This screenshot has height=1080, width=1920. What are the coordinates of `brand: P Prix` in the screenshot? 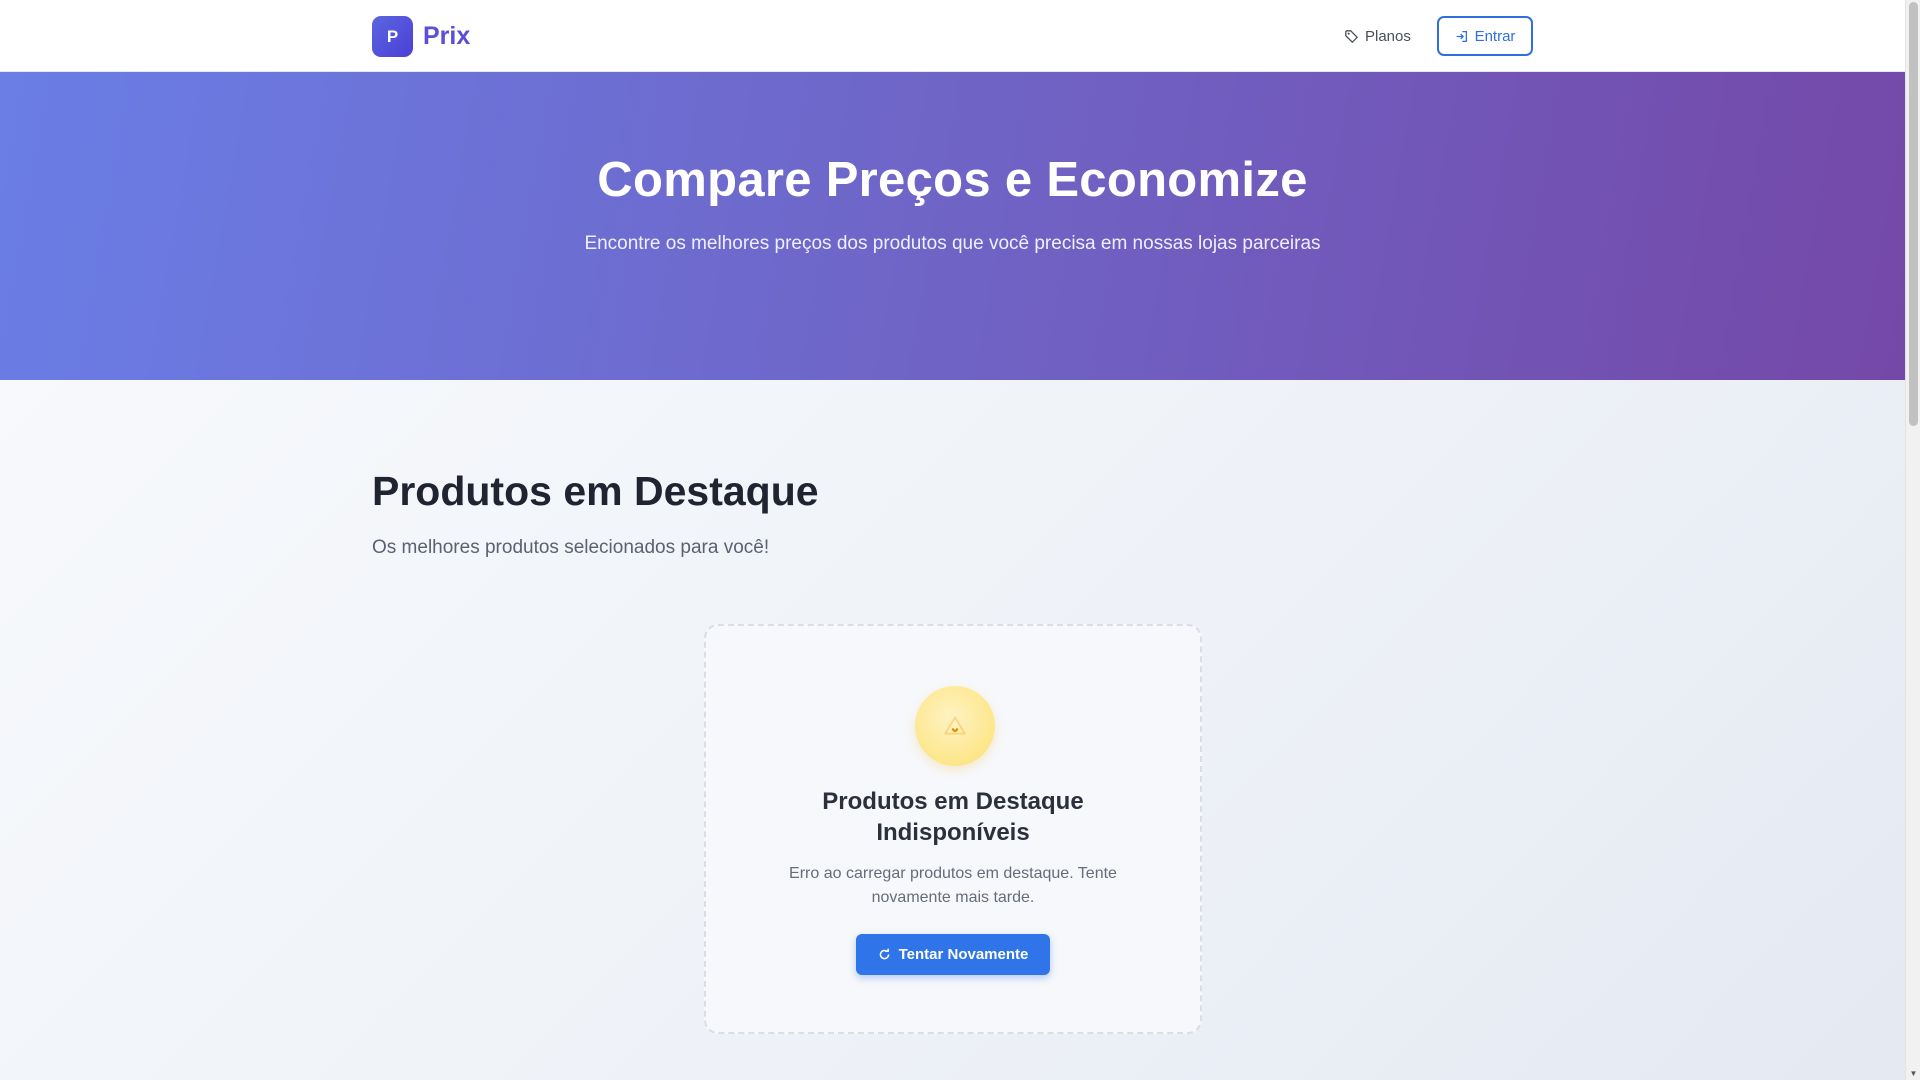 It's located at (421, 36).